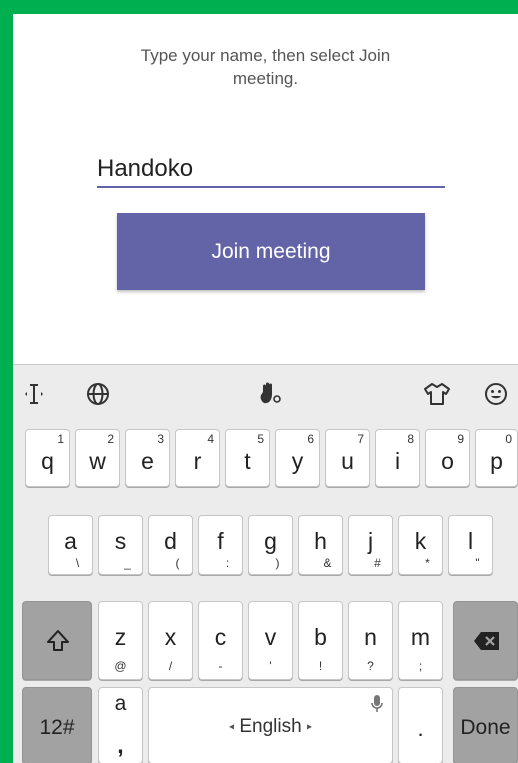 The image size is (518, 763). What do you see at coordinates (271, 251) in the screenshot?
I see `join-meeting-button: Join meeting` at bounding box center [271, 251].